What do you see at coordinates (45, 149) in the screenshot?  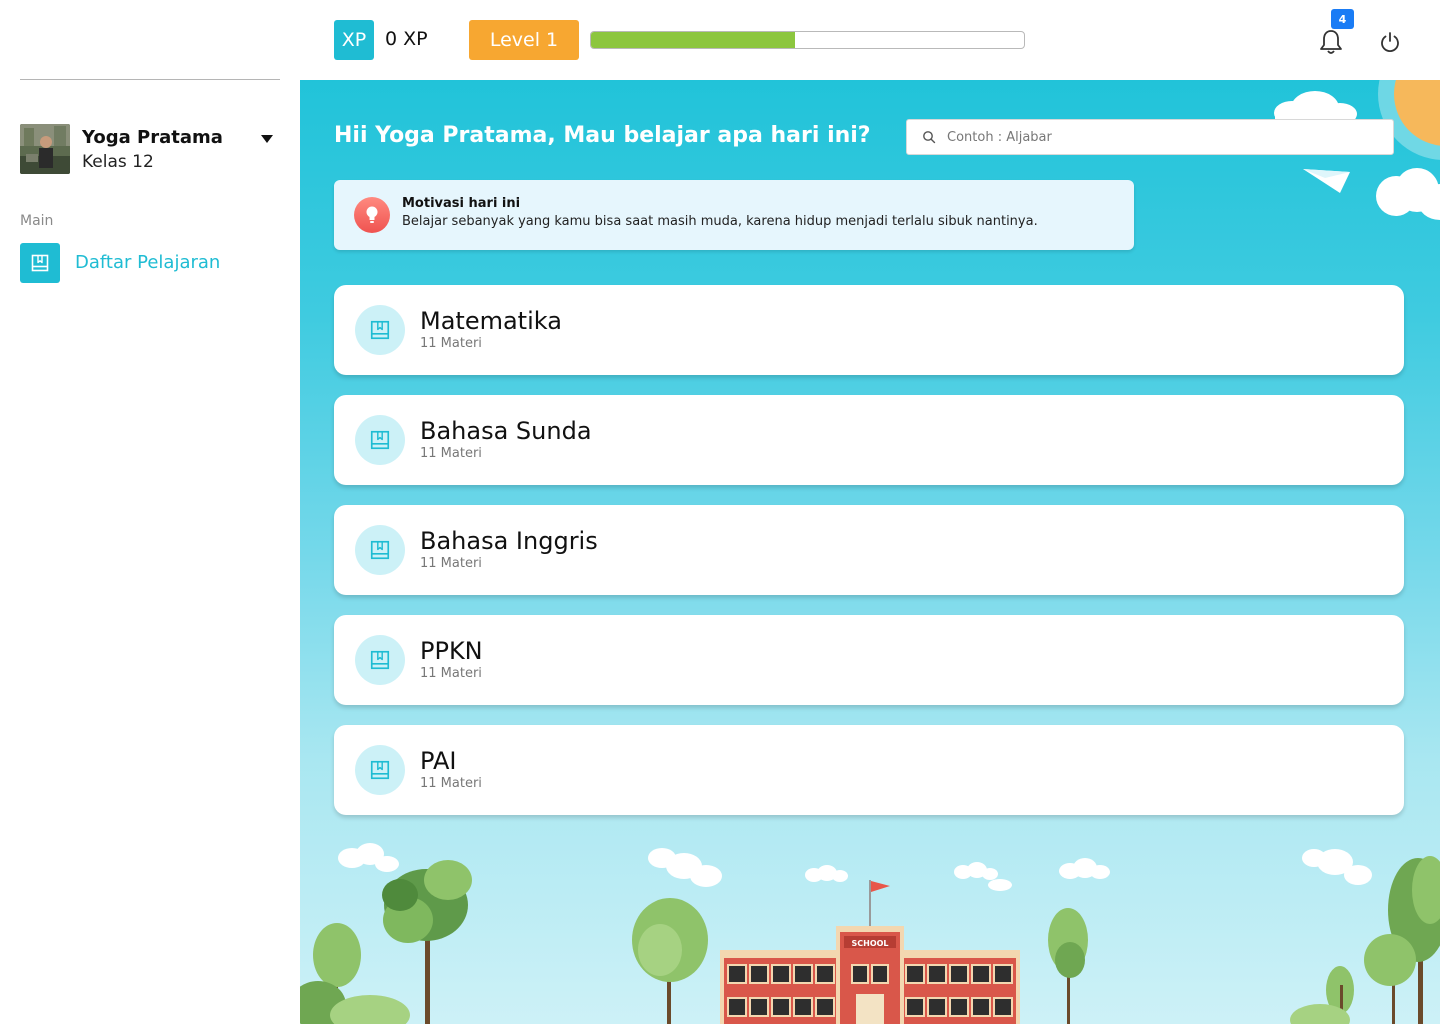 I see `avatar` at bounding box center [45, 149].